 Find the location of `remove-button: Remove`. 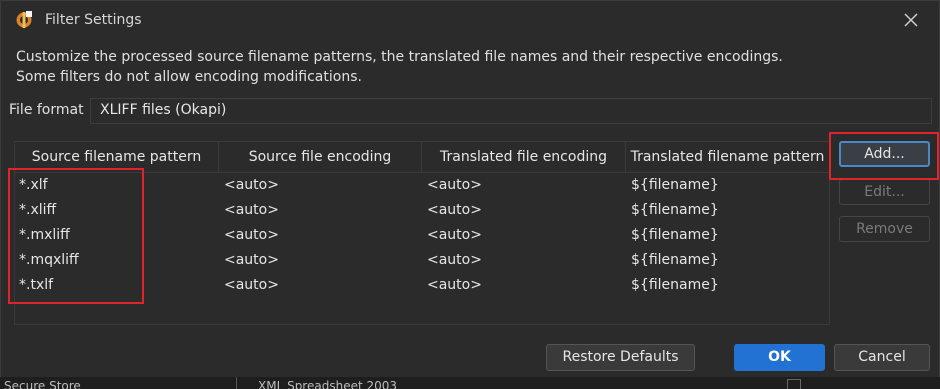

remove-button: Remove is located at coordinates (884, 229).